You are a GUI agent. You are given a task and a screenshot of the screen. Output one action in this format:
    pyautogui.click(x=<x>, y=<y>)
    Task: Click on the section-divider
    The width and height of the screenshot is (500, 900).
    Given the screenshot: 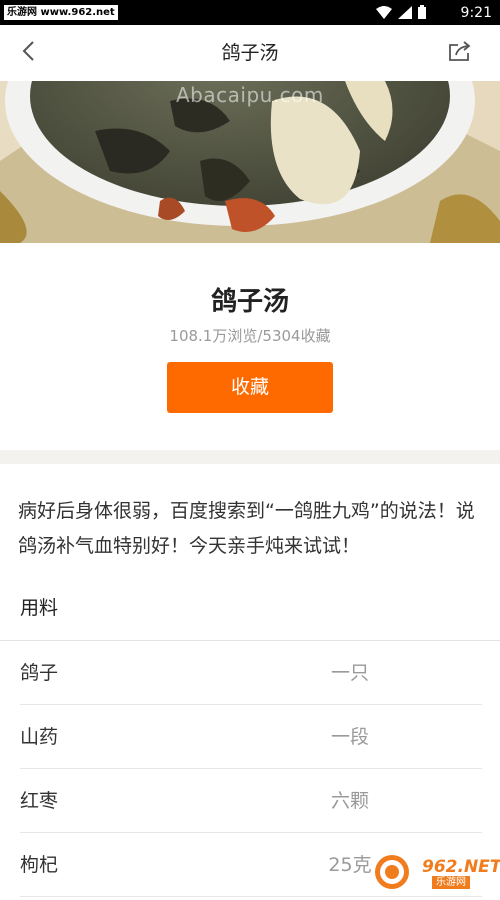 What is the action you would take?
    pyautogui.click(x=250, y=457)
    